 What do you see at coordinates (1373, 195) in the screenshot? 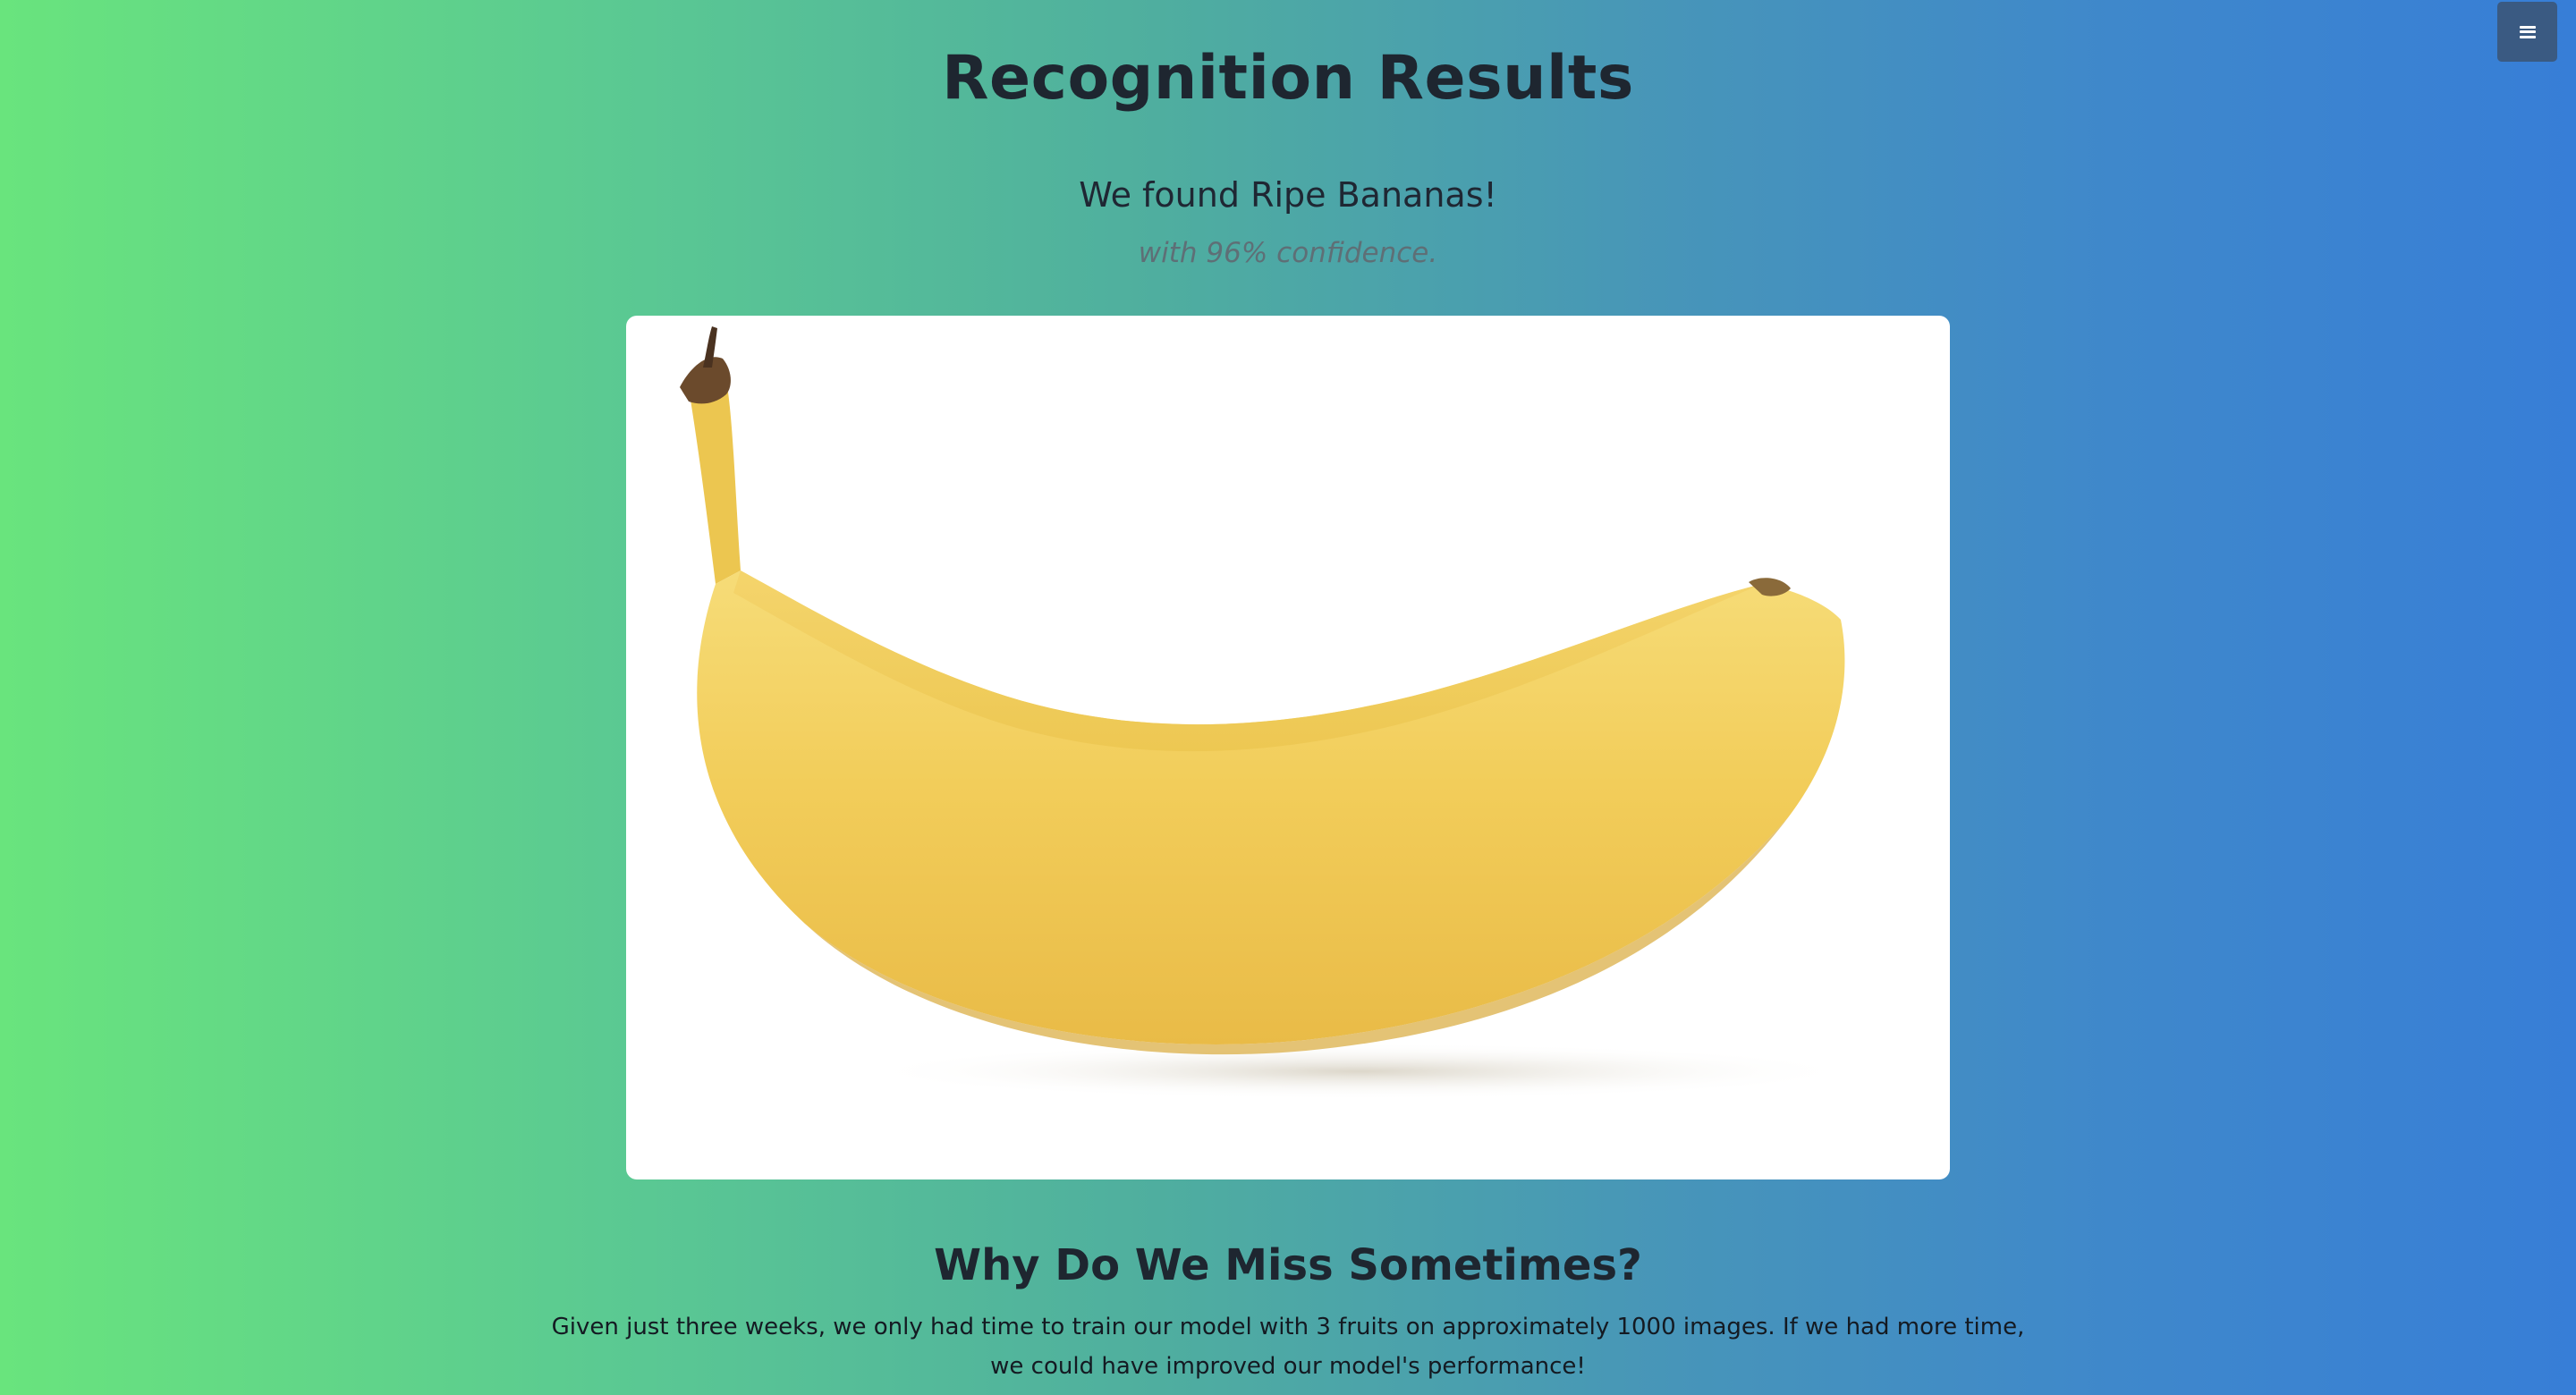
I see `result-fruit-name: Ripe Bananas!` at bounding box center [1373, 195].